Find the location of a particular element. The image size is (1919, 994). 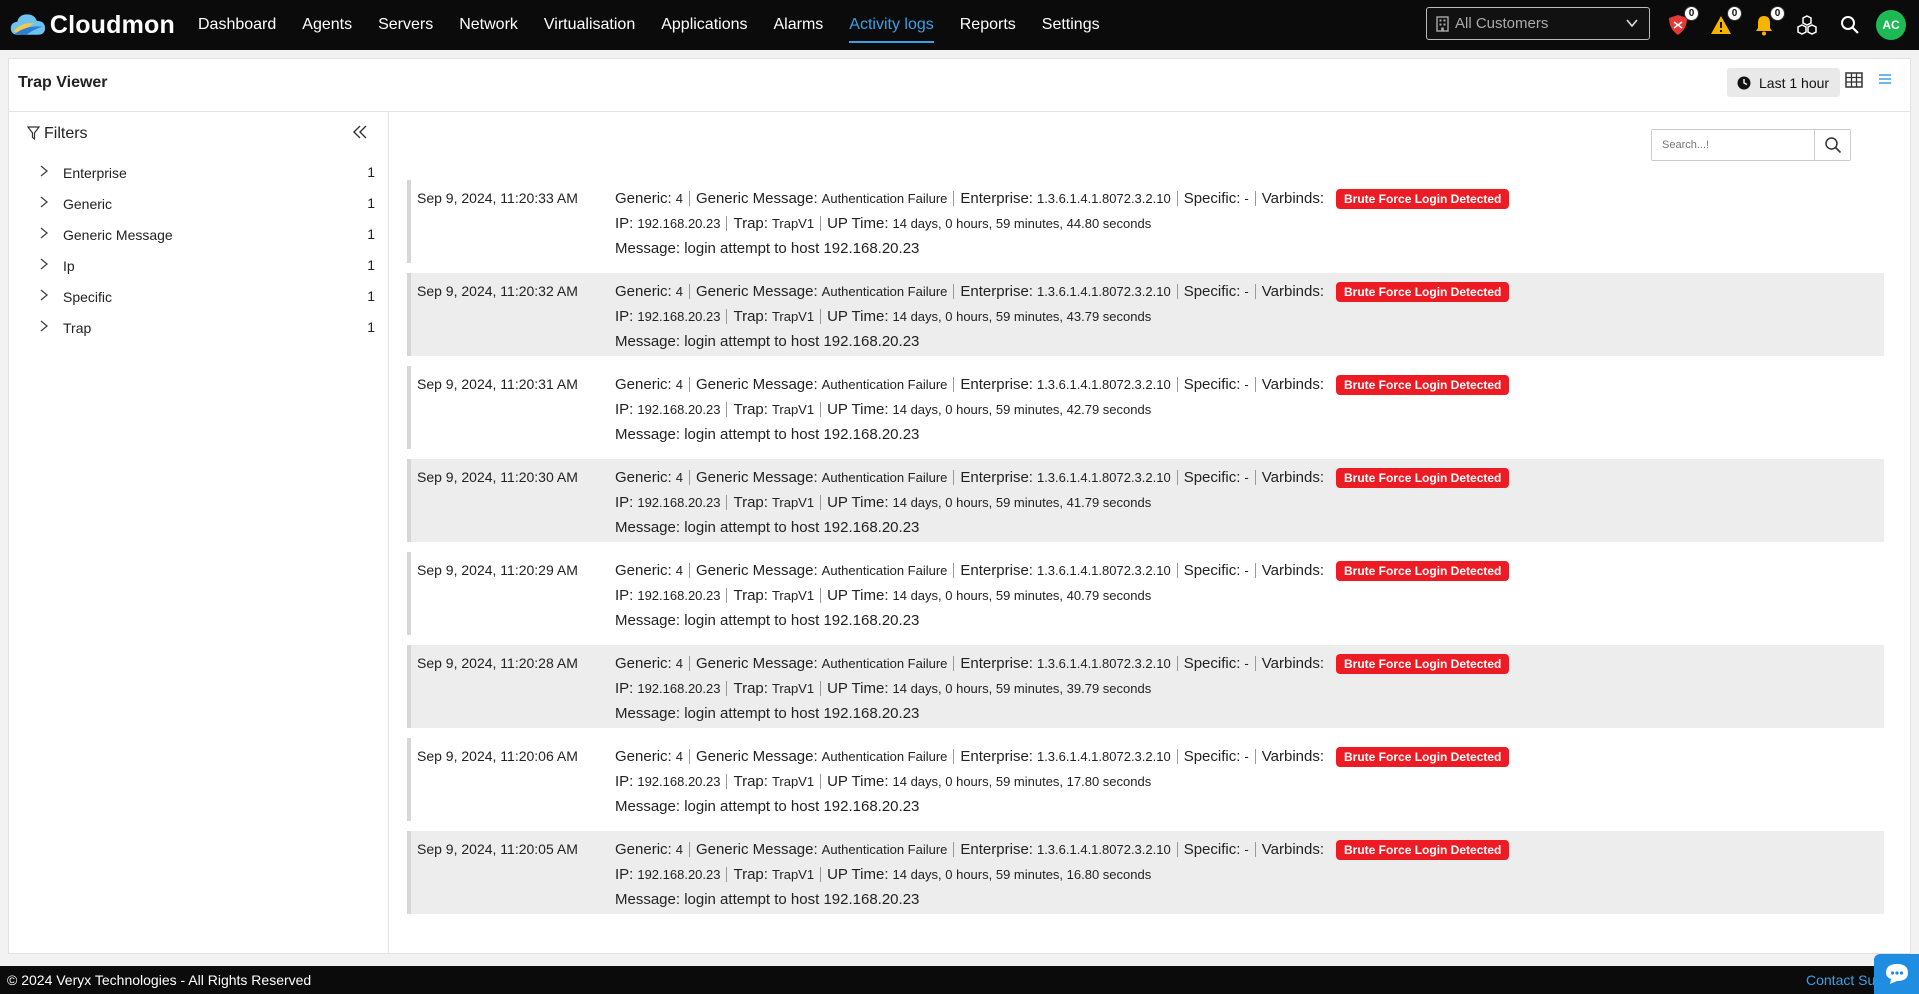

nav-reports: Reports is located at coordinates (988, 25).